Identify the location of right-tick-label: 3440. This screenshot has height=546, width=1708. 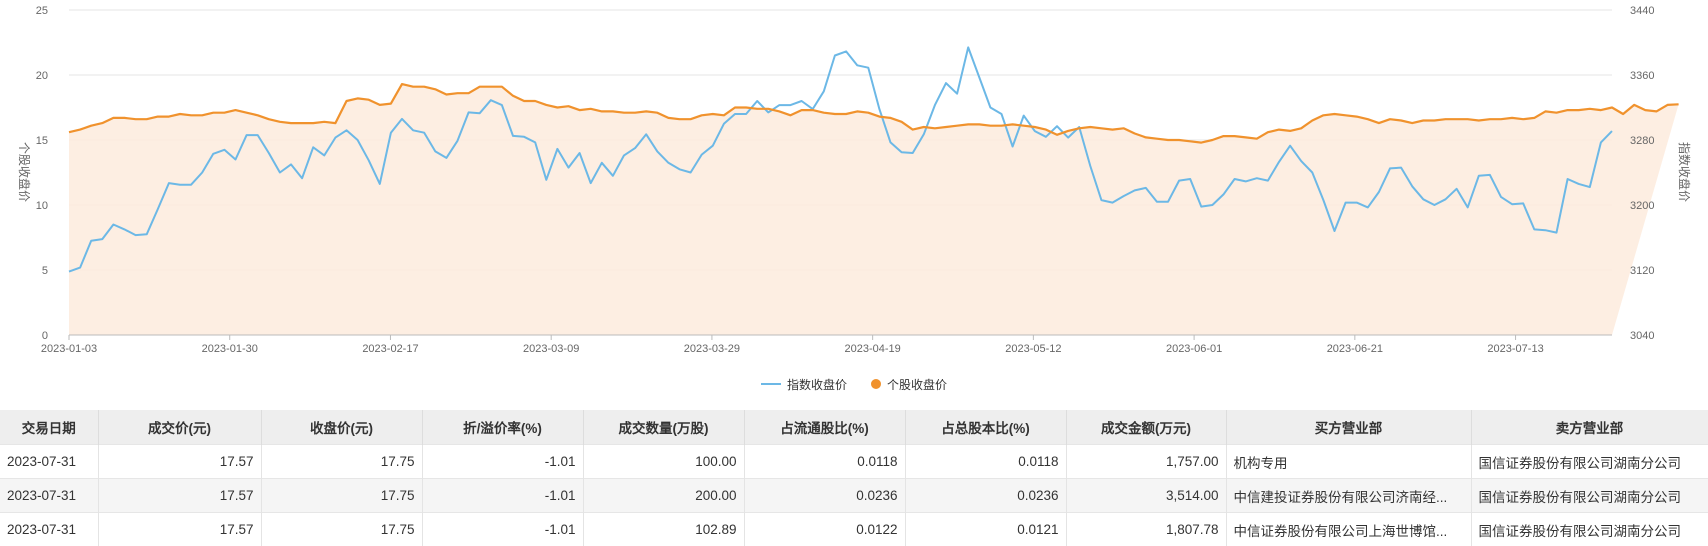
(1642, 11).